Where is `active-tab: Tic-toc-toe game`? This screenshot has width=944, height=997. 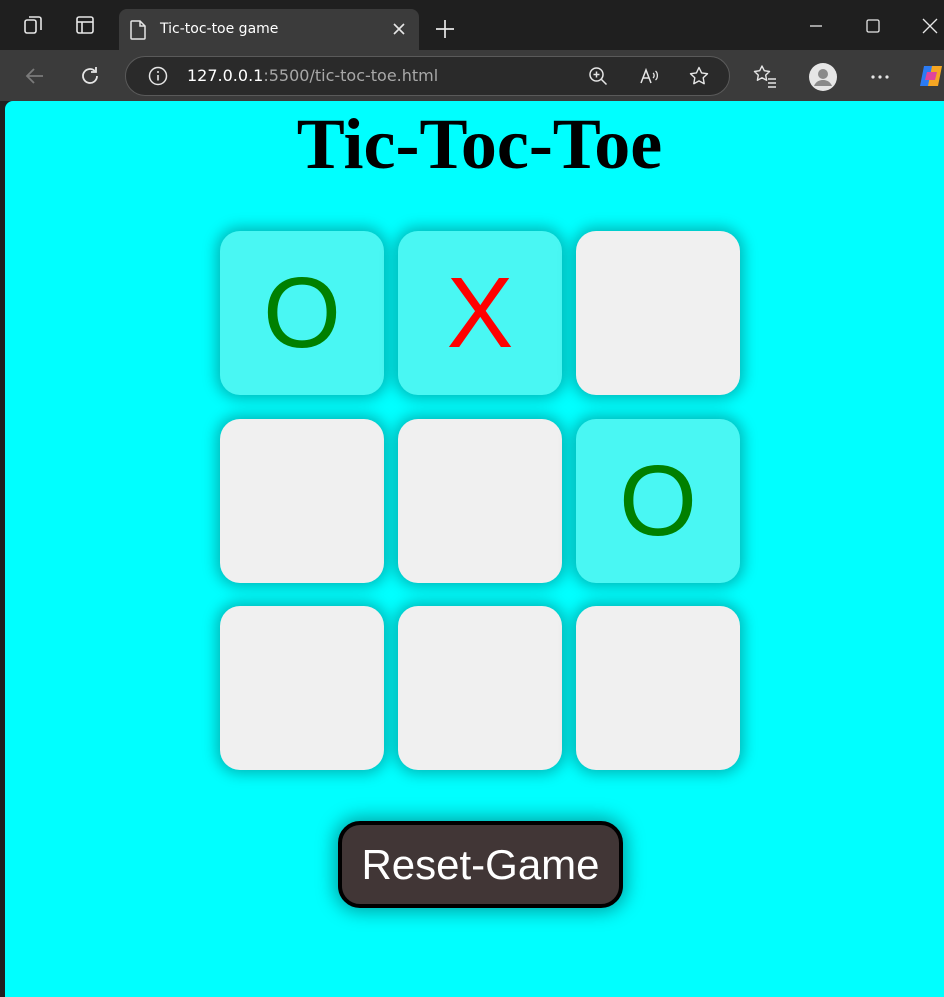
active-tab: Tic-toc-toe game is located at coordinates (269, 29).